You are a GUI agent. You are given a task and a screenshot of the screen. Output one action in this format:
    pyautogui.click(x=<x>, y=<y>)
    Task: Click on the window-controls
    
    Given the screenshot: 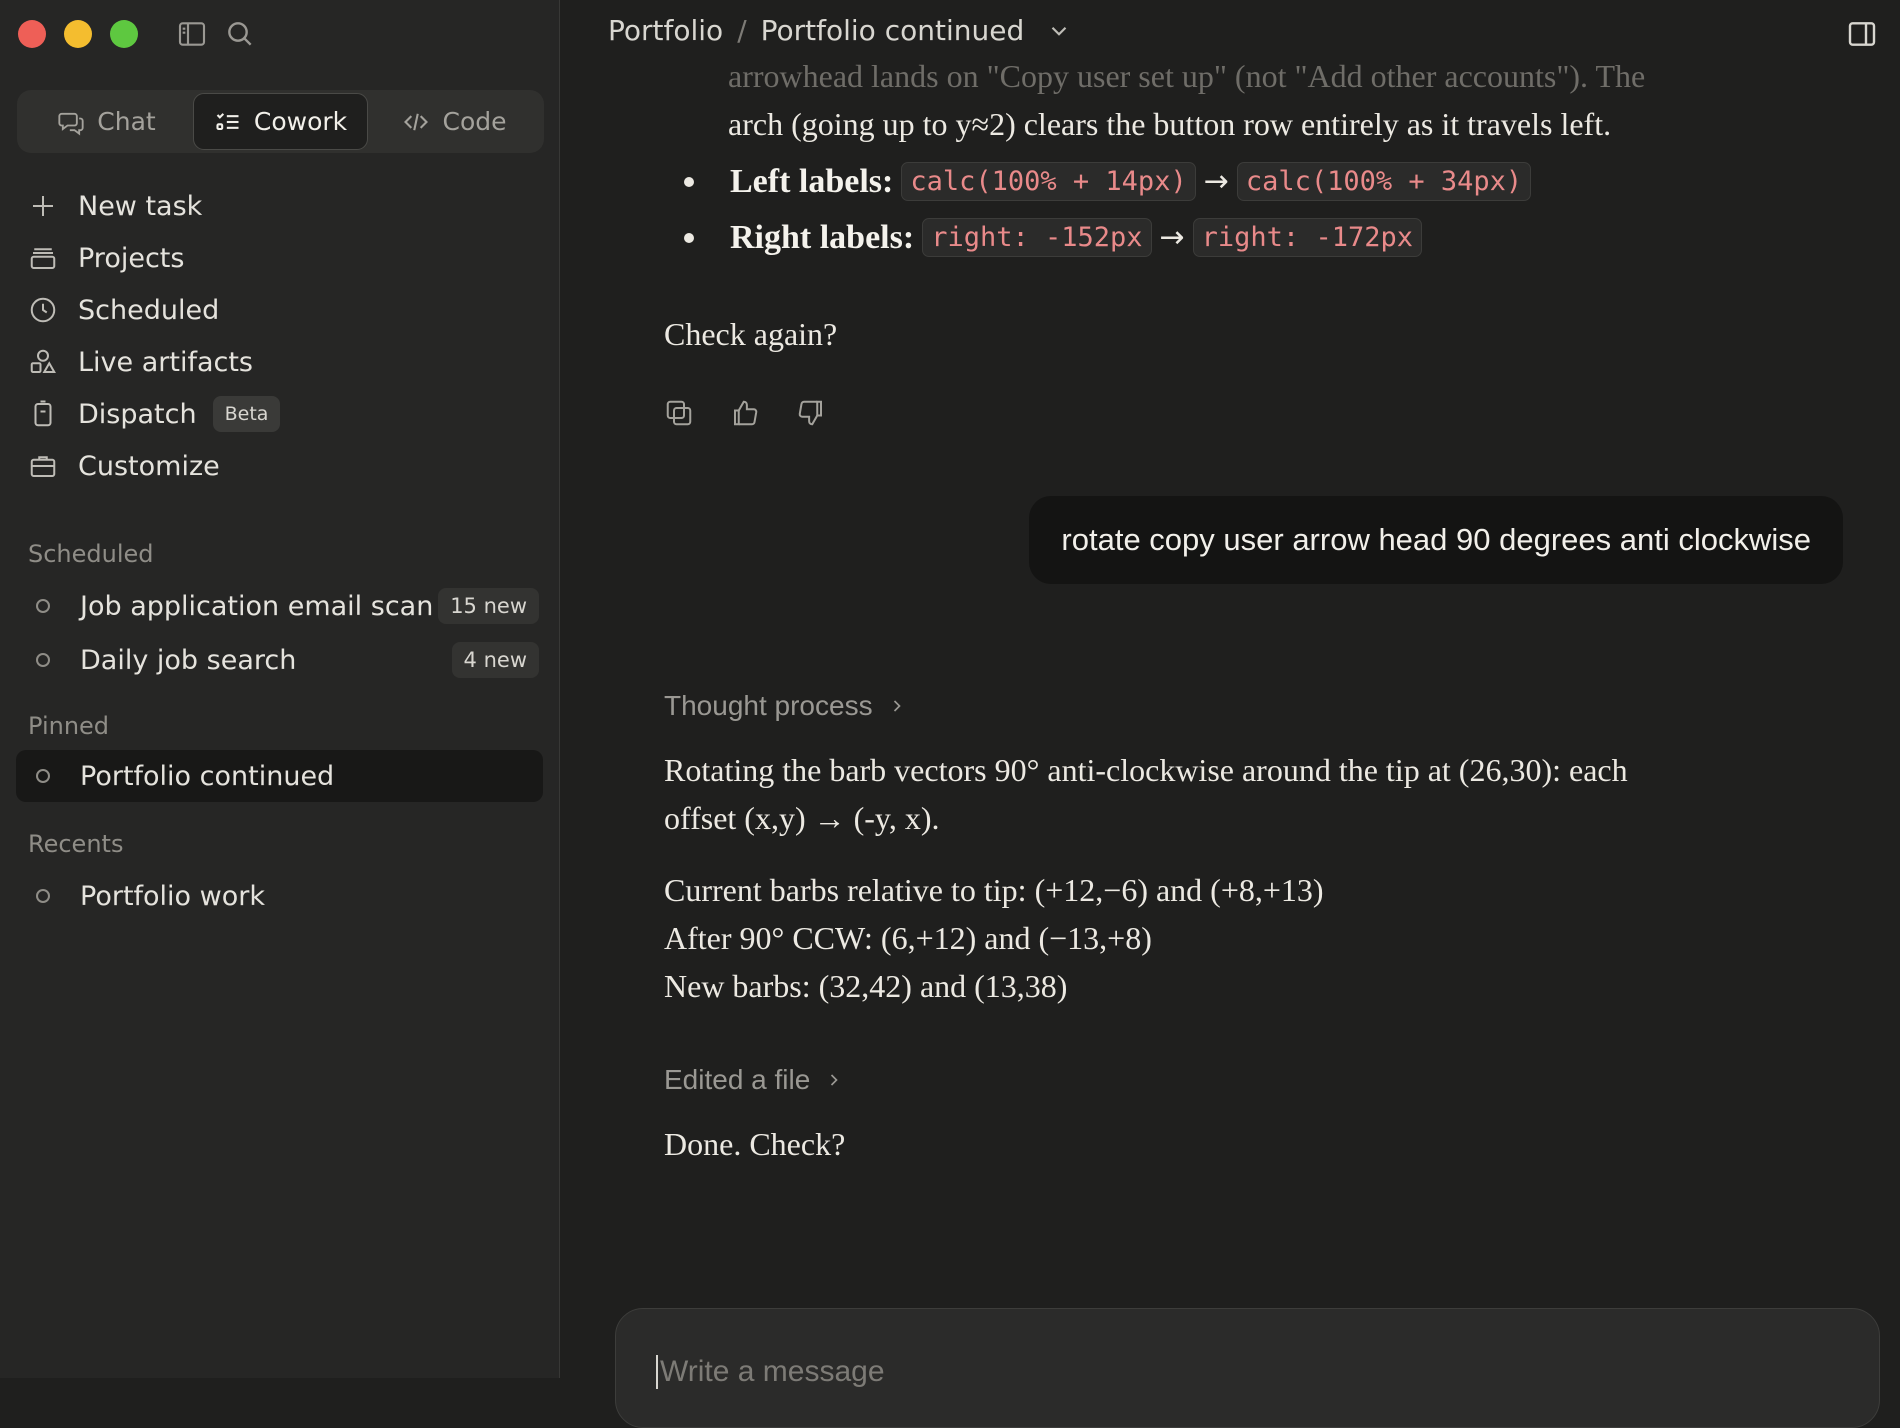 What is the action you would take?
    pyautogui.click(x=78, y=34)
    